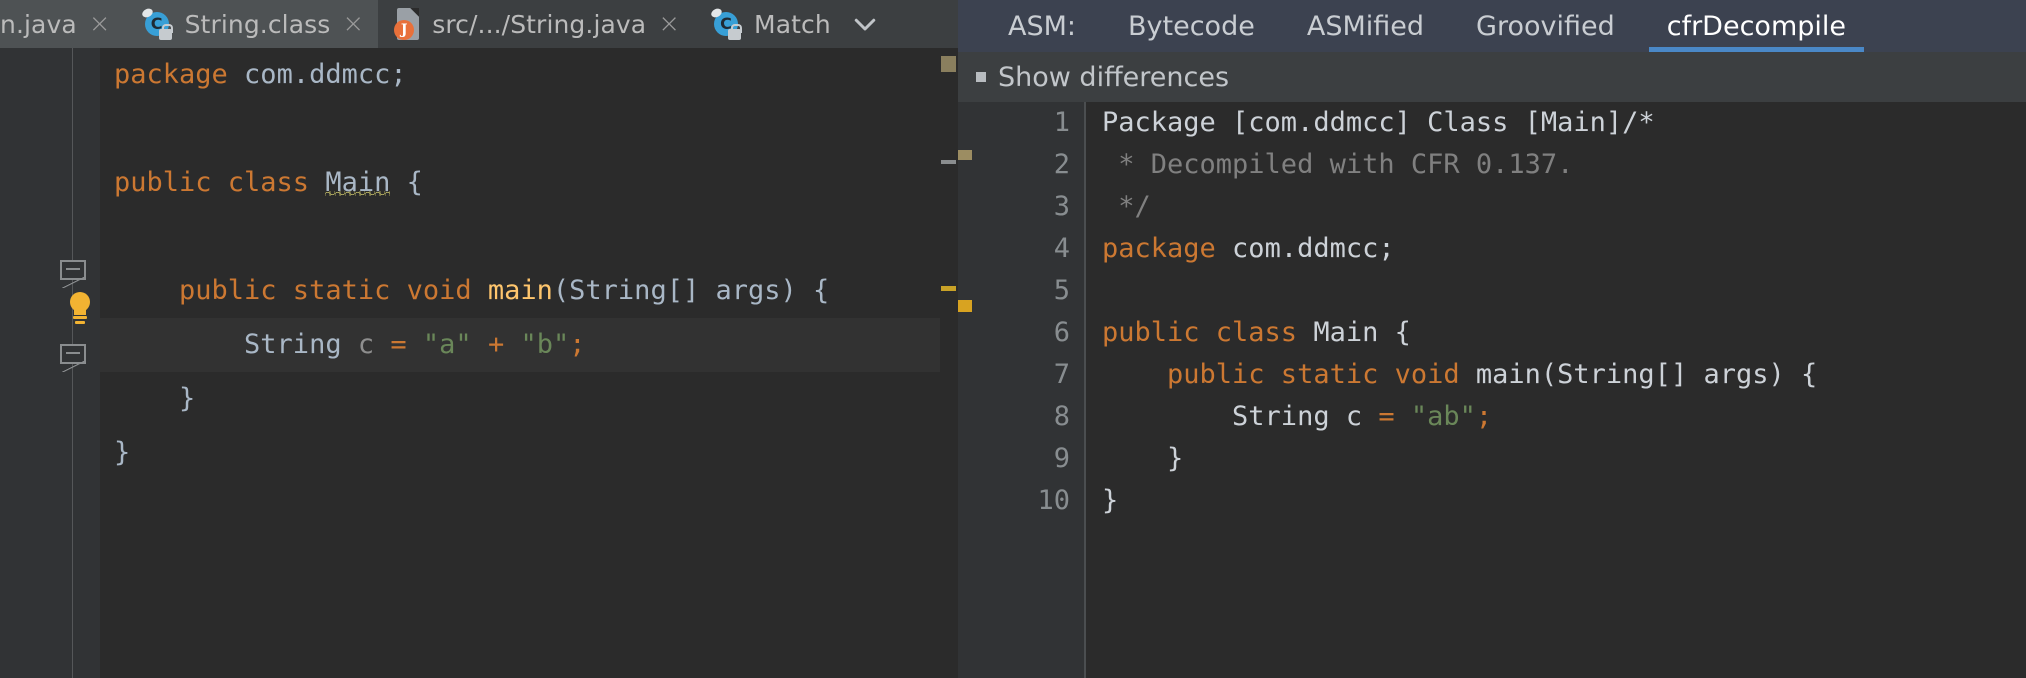 The height and width of the screenshot is (678, 2026). What do you see at coordinates (1061, 458) in the screenshot?
I see `line-number: 9` at bounding box center [1061, 458].